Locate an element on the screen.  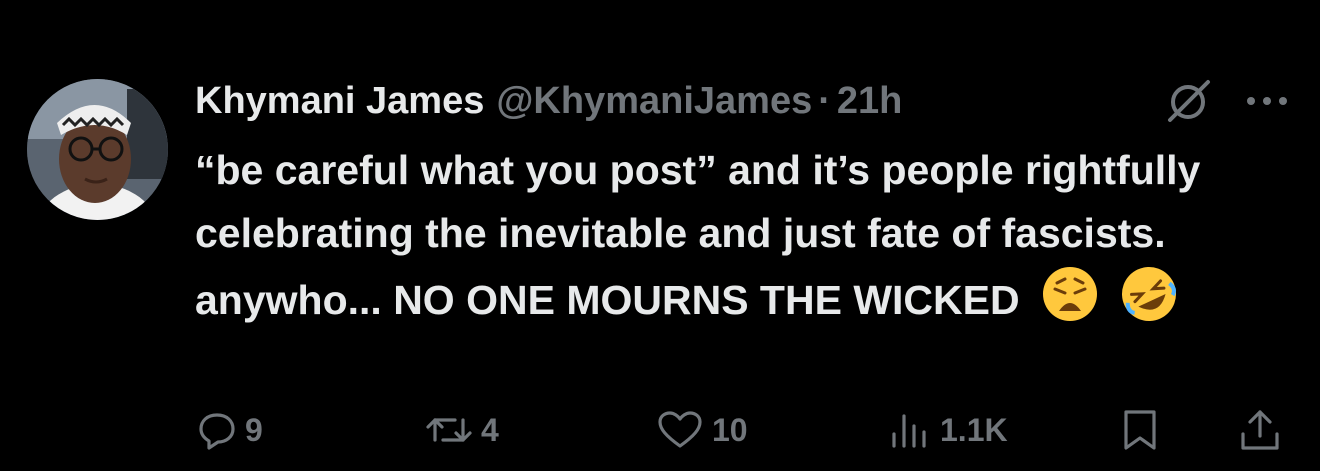
avatar is located at coordinates (97, 149).